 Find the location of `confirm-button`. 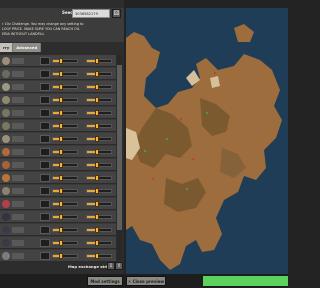

confirm-button is located at coordinates (245, 281).